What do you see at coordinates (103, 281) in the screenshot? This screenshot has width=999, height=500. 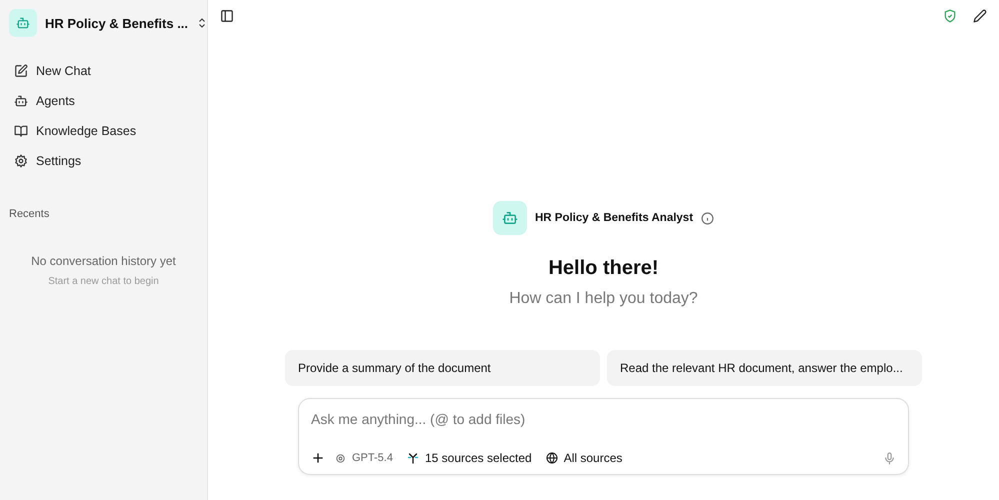 I see `empty-history-hint: Start a new chat to begin` at bounding box center [103, 281].